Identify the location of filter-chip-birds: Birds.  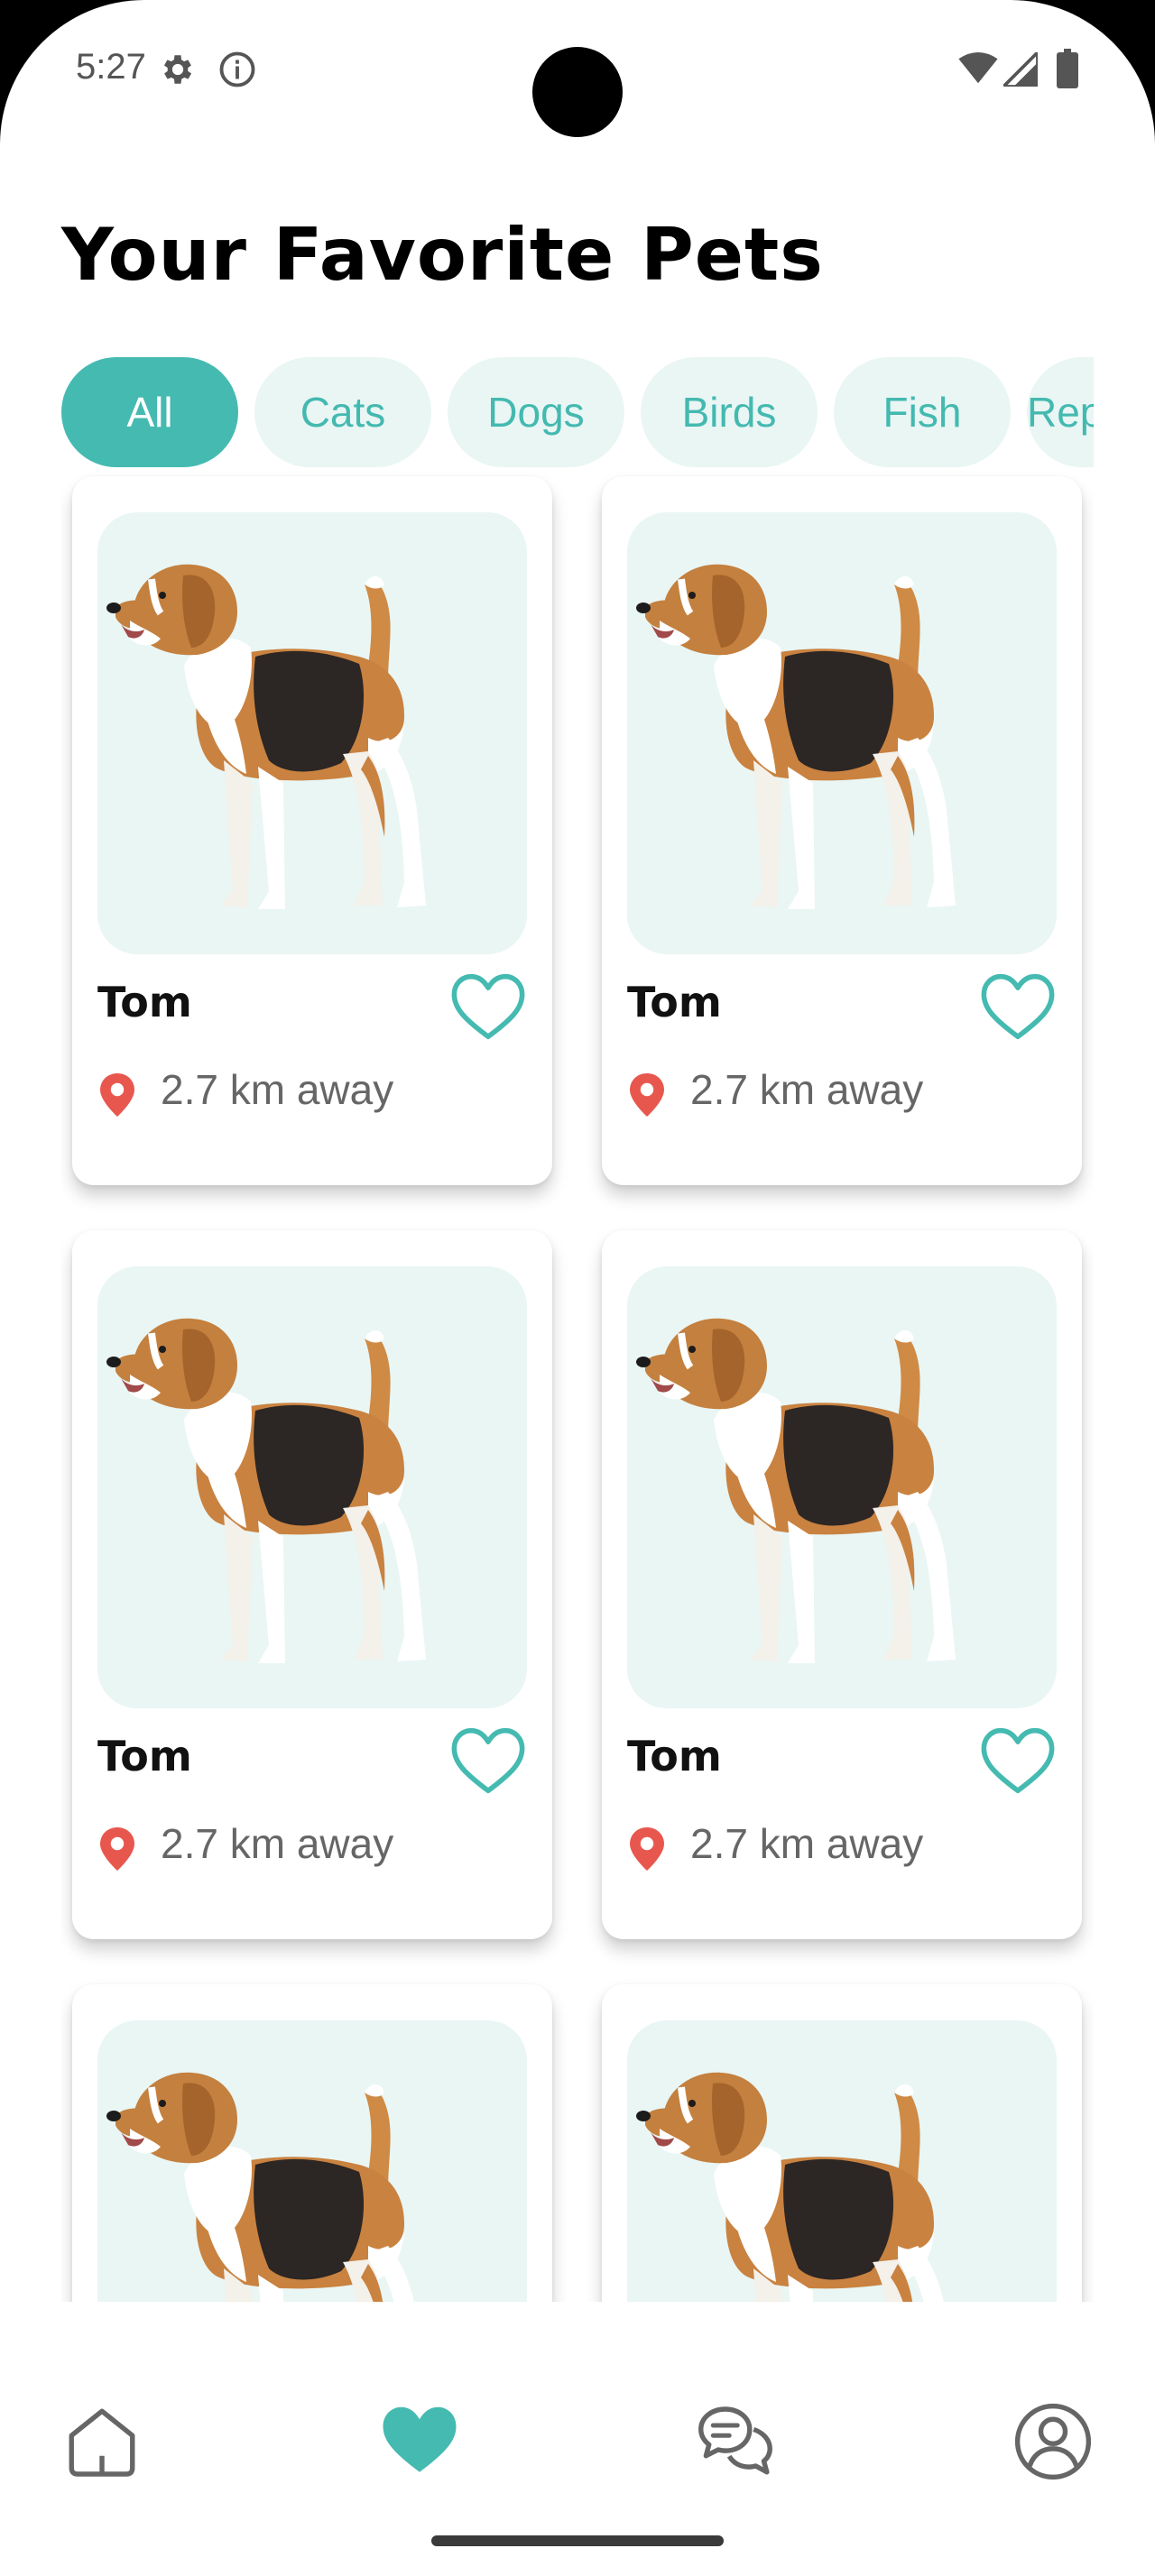
(729, 412).